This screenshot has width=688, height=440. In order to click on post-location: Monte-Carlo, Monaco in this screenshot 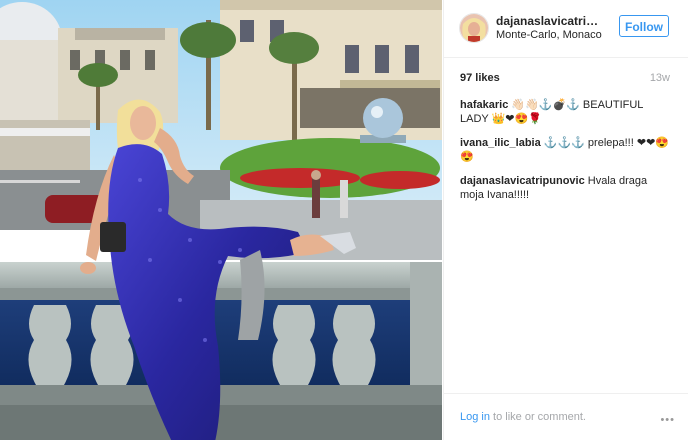, I will do `click(549, 35)`.